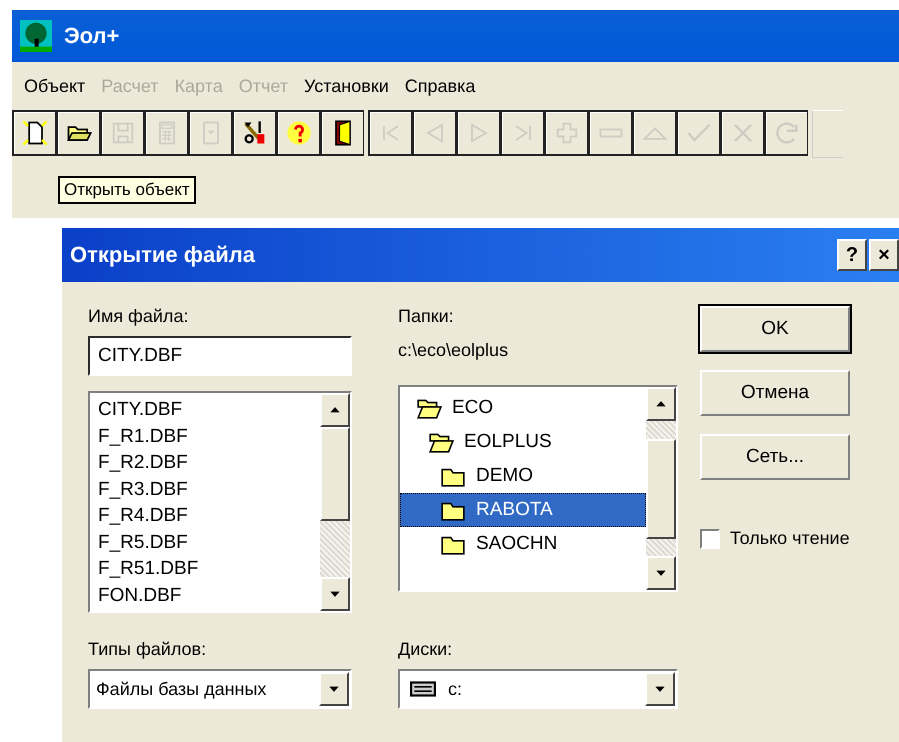 This screenshot has width=899, height=742. What do you see at coordinates (220, 356) in the screenshot?
I see `file-name-field: CITY.DBF` at bounding box center [220, 356].